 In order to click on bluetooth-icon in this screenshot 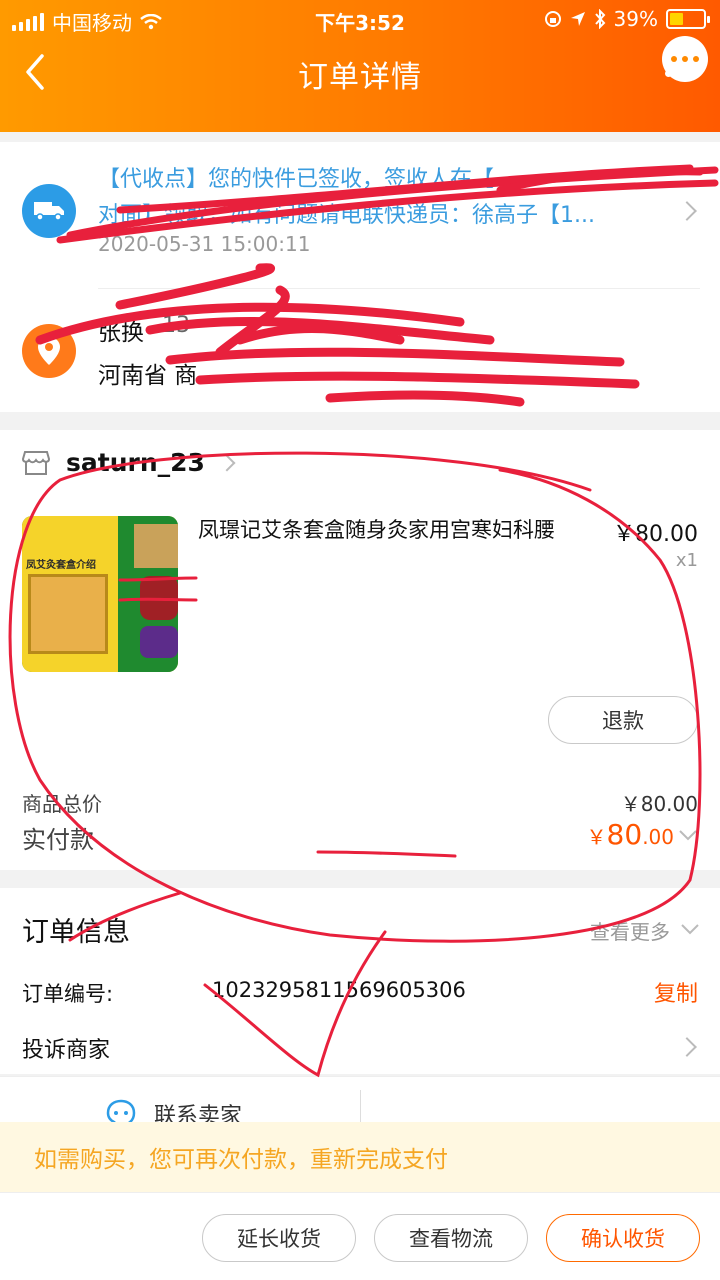, I will do `click(599, 19)`.